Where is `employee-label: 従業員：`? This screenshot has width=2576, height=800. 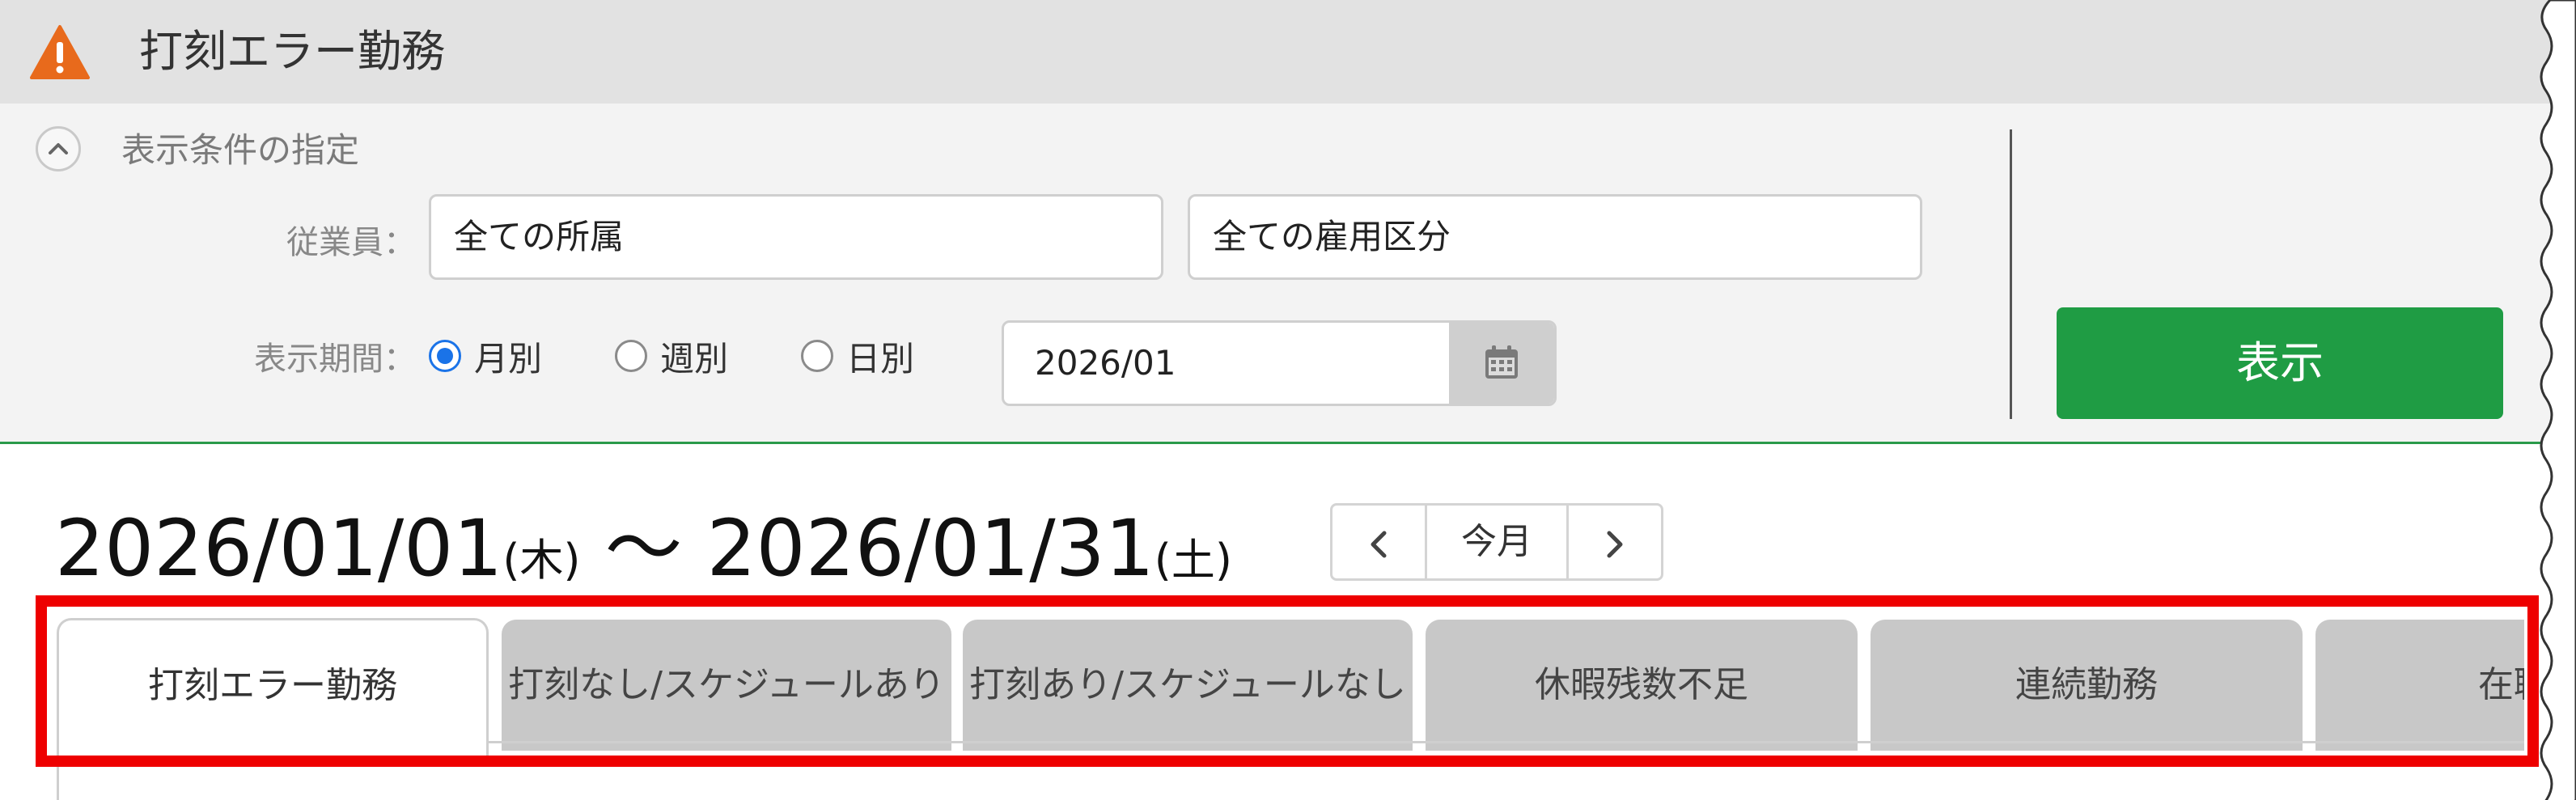 employee-label: 従業員： is located at coordinates (351, 243).